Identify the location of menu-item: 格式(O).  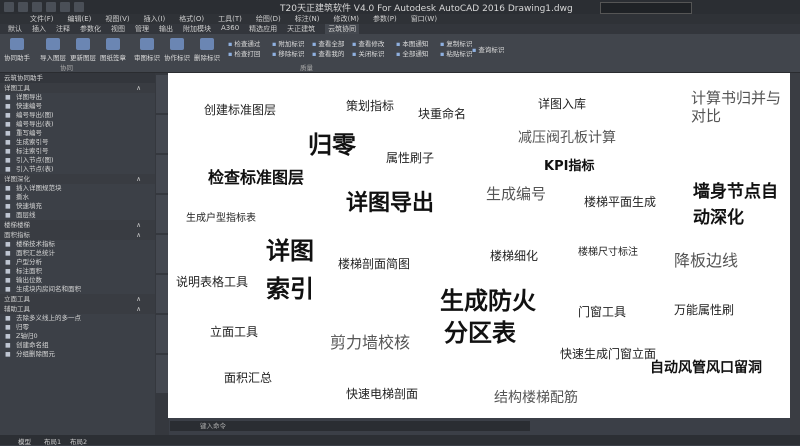
(191, 19).